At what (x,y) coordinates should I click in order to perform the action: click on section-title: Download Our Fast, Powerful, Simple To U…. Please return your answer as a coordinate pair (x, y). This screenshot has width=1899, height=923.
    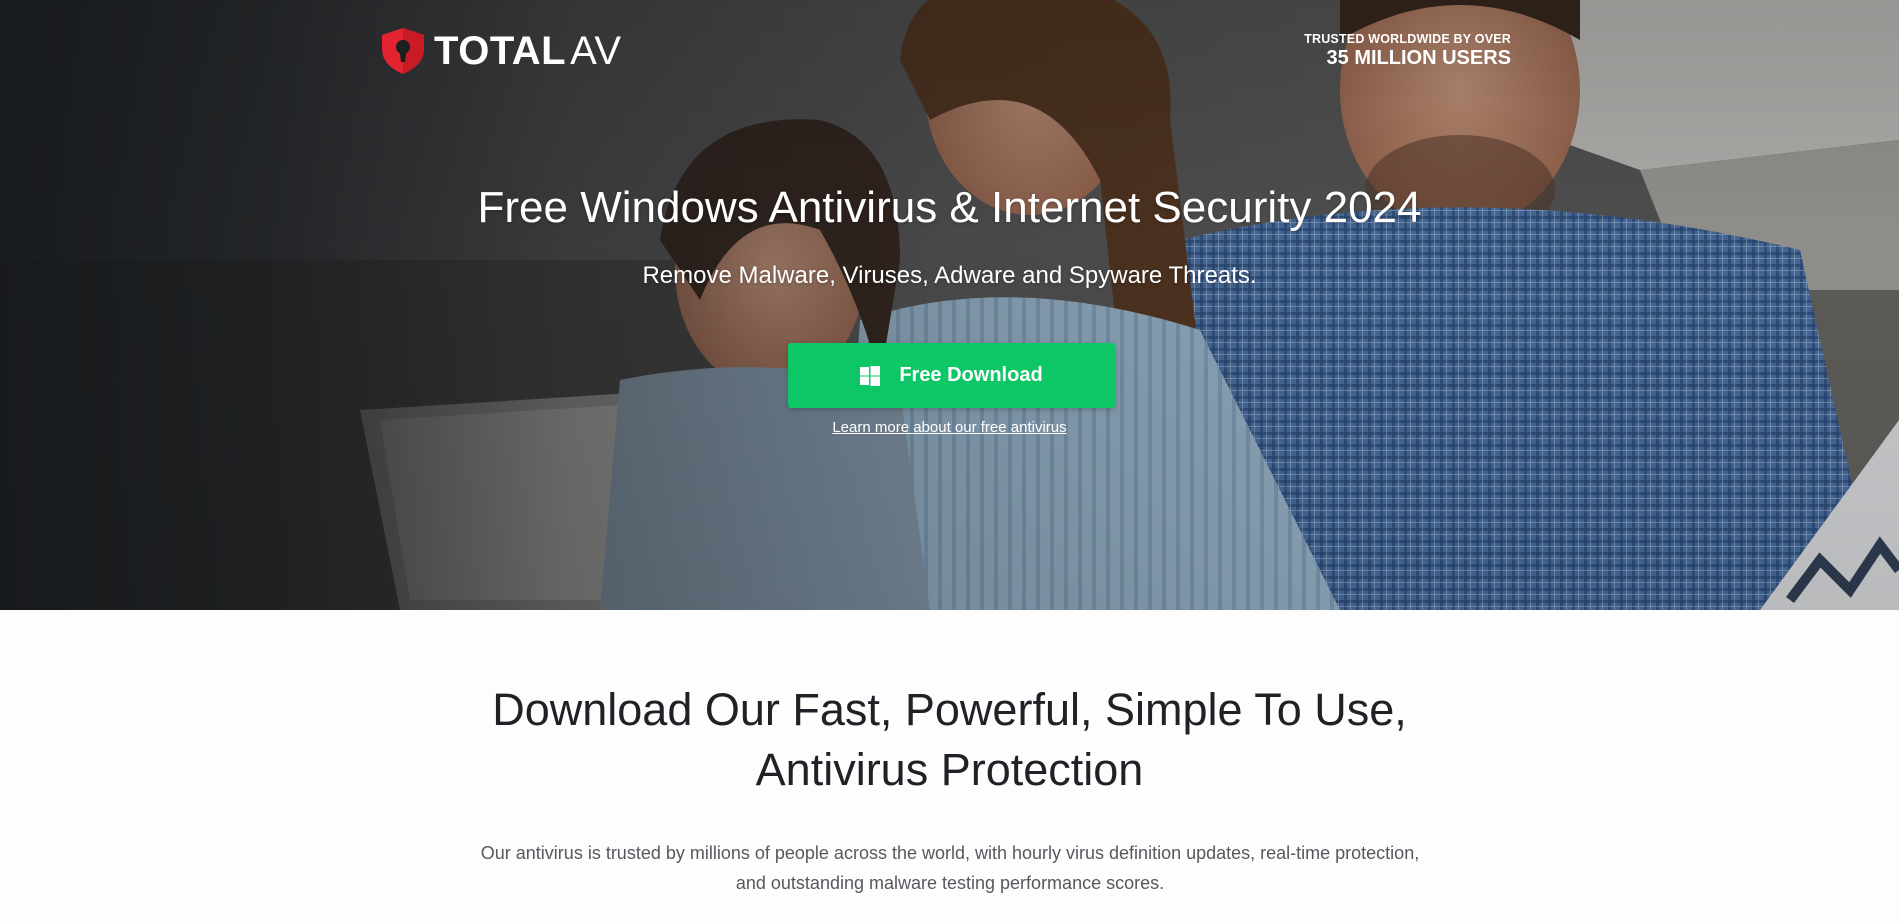
    Looking at the image, I should click on (949, 740).